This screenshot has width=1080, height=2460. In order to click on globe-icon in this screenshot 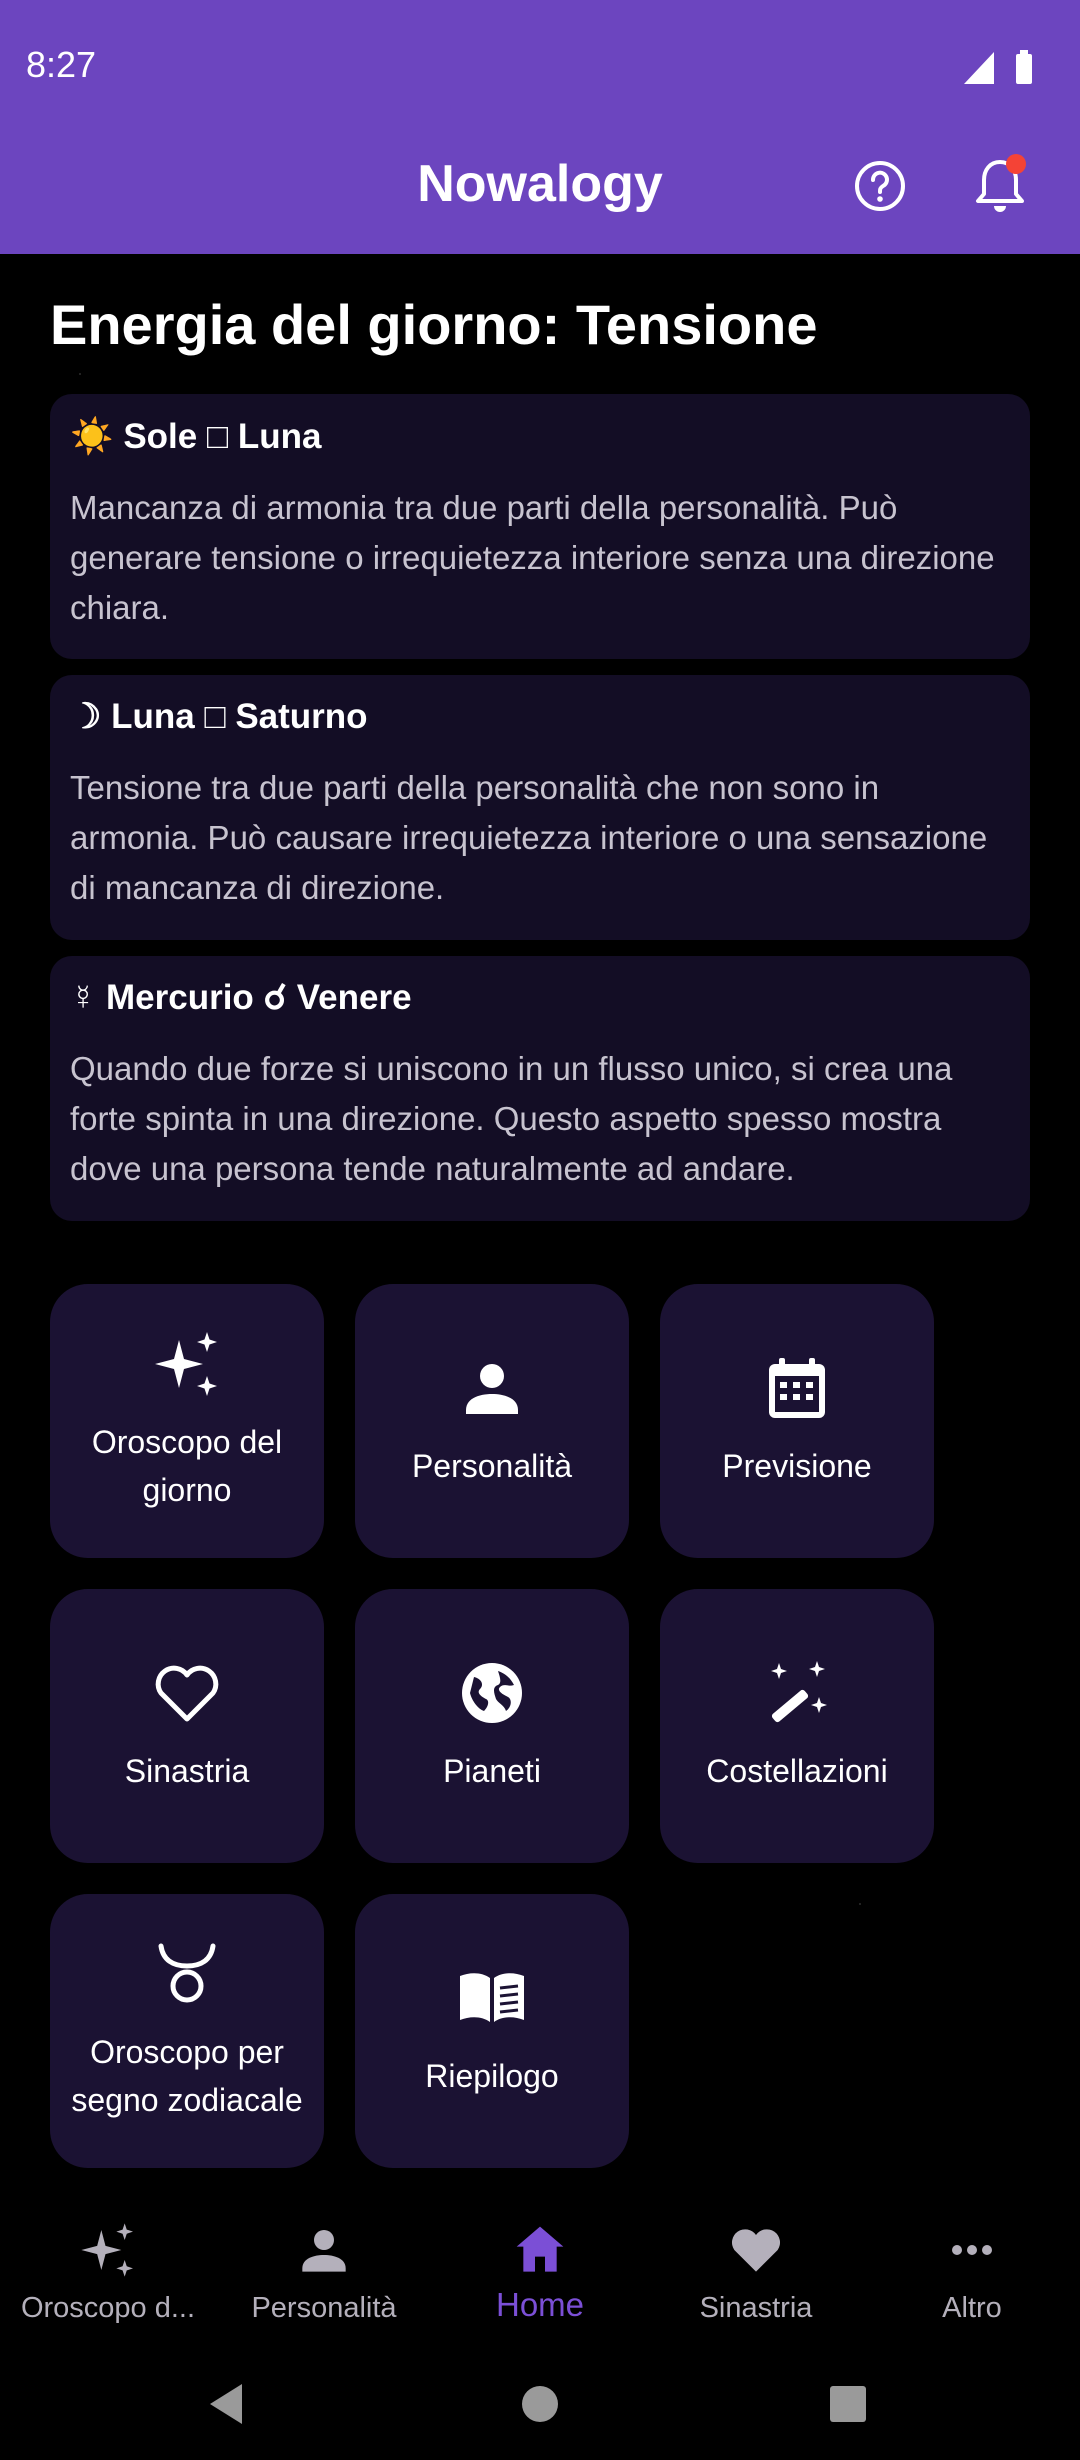, I will do `click(492, 1693)`.